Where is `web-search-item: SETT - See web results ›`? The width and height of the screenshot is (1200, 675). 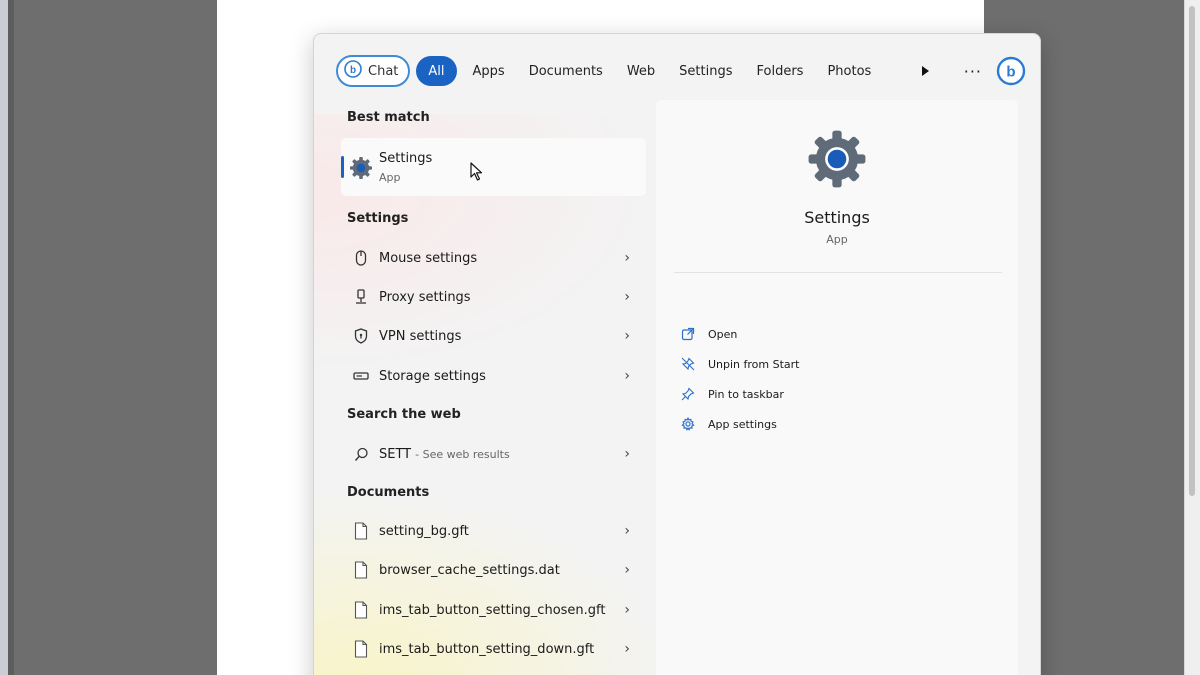
web-search-item: SETT - See web results › is located at coordinates (493, 454).